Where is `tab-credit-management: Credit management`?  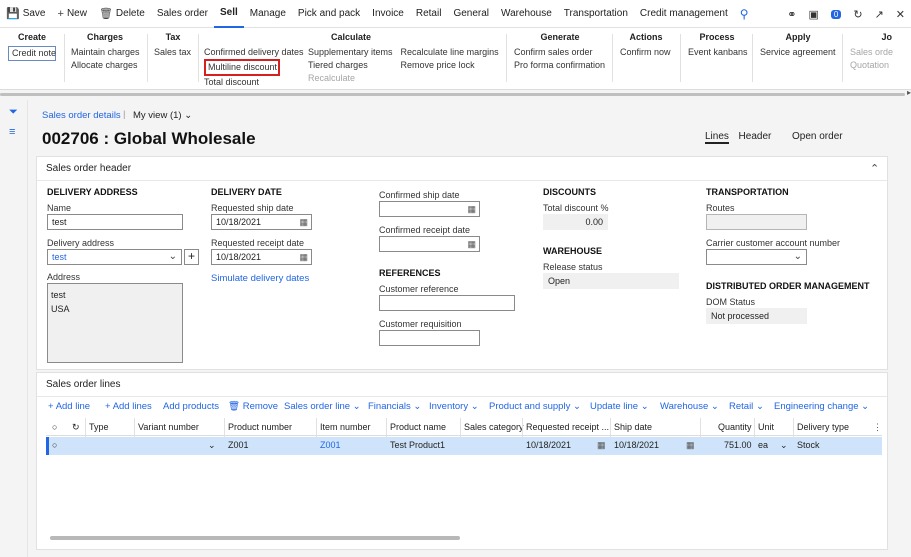
tab-credit-management: Credit management is located at coordinates (684, 14).